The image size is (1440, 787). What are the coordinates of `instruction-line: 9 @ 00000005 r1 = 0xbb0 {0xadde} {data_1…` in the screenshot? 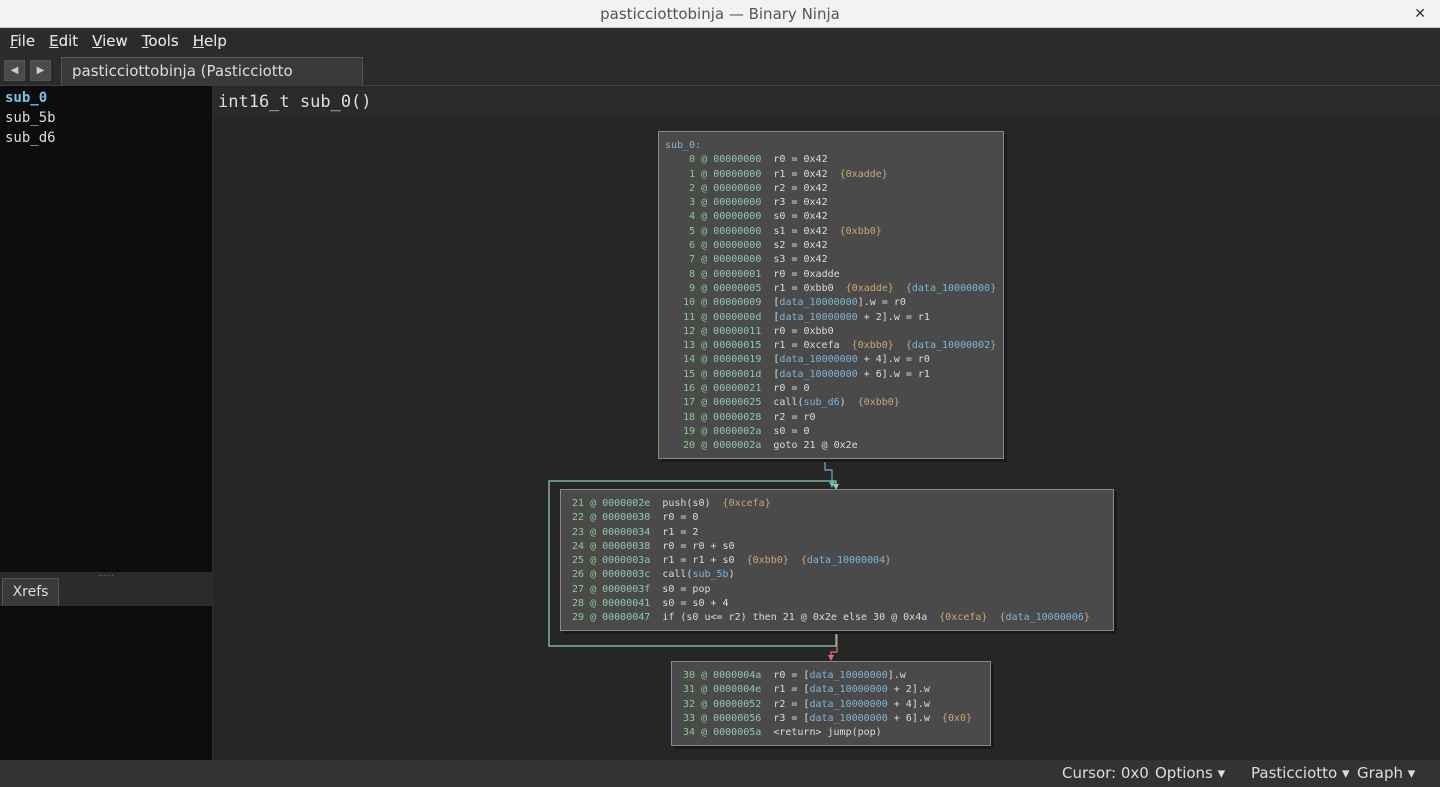 It's located at (831, 289).